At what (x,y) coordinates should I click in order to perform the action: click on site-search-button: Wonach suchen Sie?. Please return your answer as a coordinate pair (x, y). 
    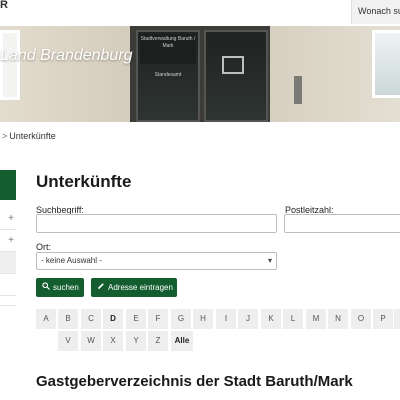
    Looking at the image, I should click on (375, 12).